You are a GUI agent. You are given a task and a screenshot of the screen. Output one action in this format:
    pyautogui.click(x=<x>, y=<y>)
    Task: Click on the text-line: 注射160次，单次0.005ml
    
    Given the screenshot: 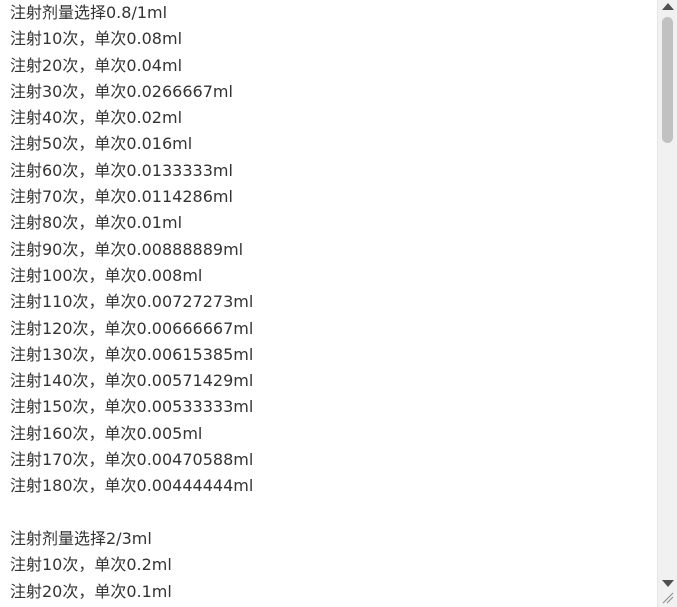 What is the action you would take?
    pyautogui.click(x=106, y=433)
    